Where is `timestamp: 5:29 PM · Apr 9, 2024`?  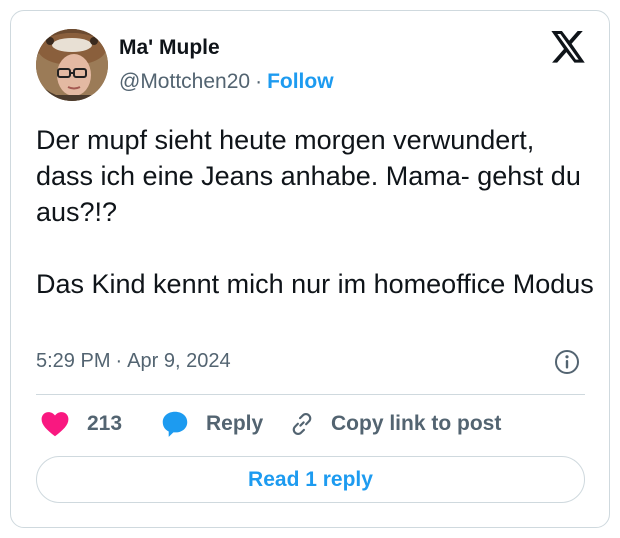 timestamp: 5:29 PM · Apr 9, 2024 is located at coordinates (133, 361).